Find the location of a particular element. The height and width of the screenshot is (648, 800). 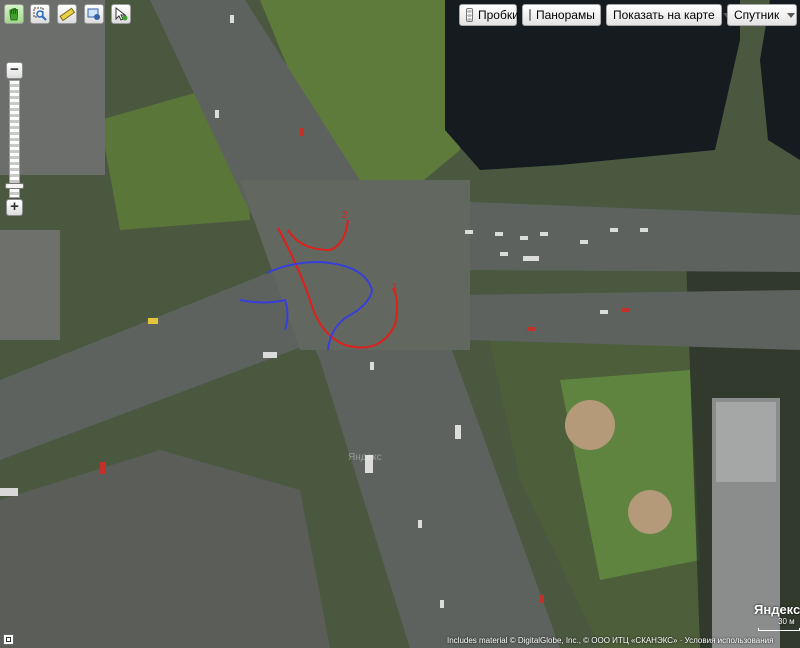

yellow-car is located at coordinates (153, 321).